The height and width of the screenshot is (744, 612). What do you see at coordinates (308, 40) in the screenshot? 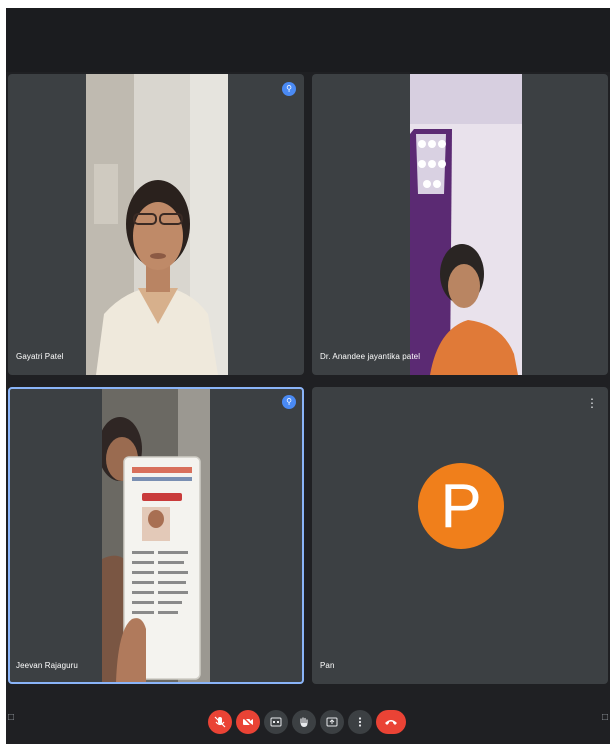
I see `top-bar` at bounding box center [308, 40].